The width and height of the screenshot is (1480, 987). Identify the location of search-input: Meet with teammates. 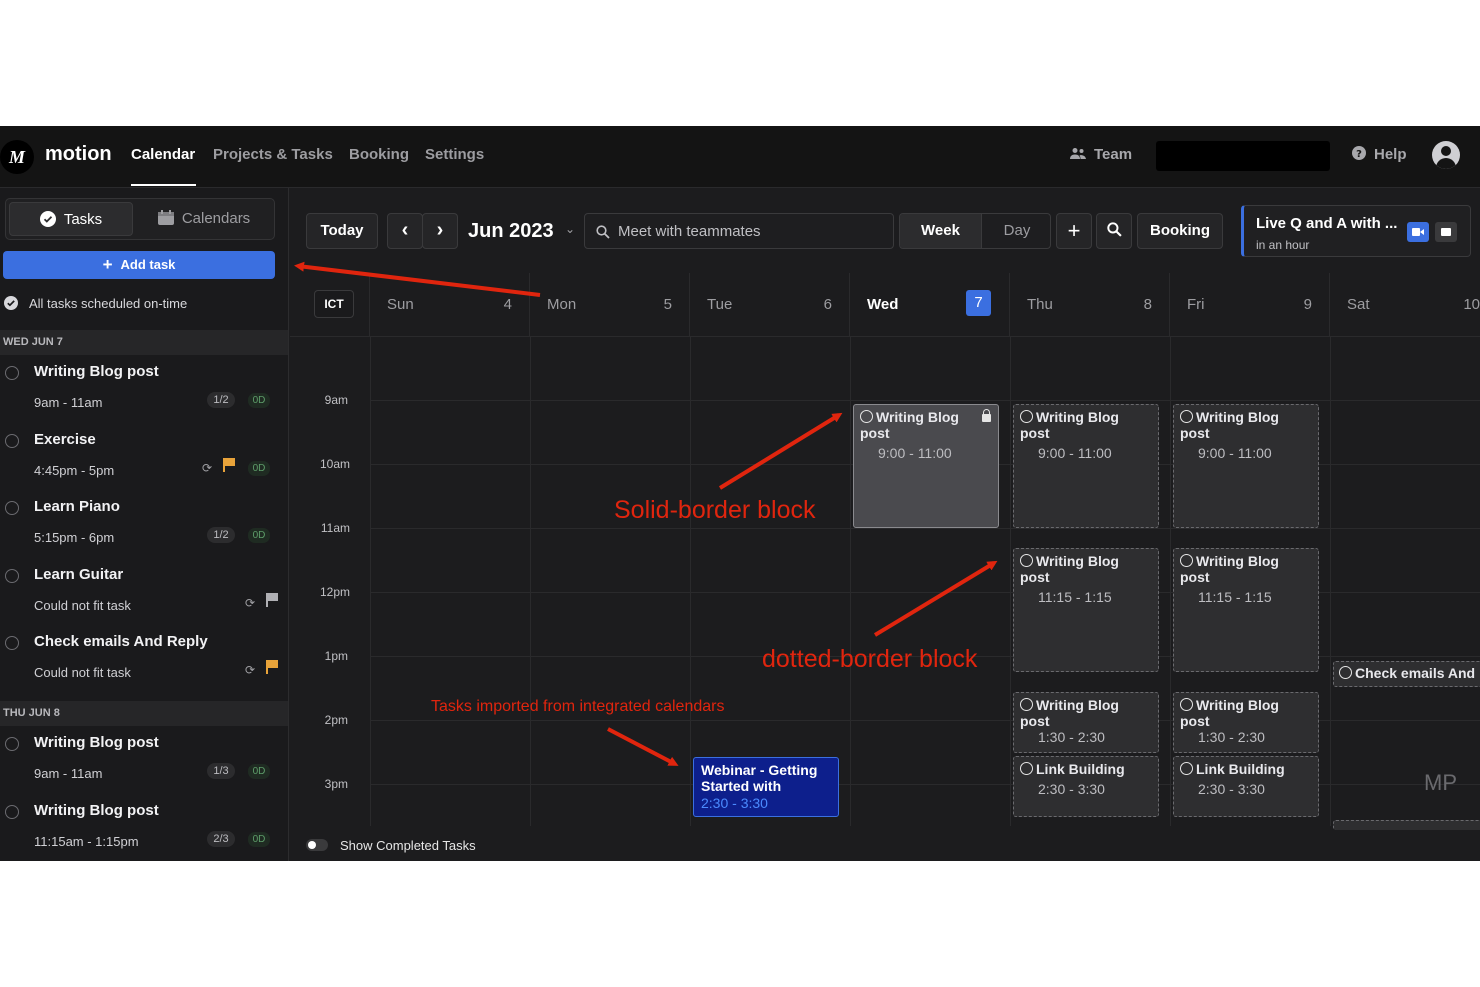
(739, 231).